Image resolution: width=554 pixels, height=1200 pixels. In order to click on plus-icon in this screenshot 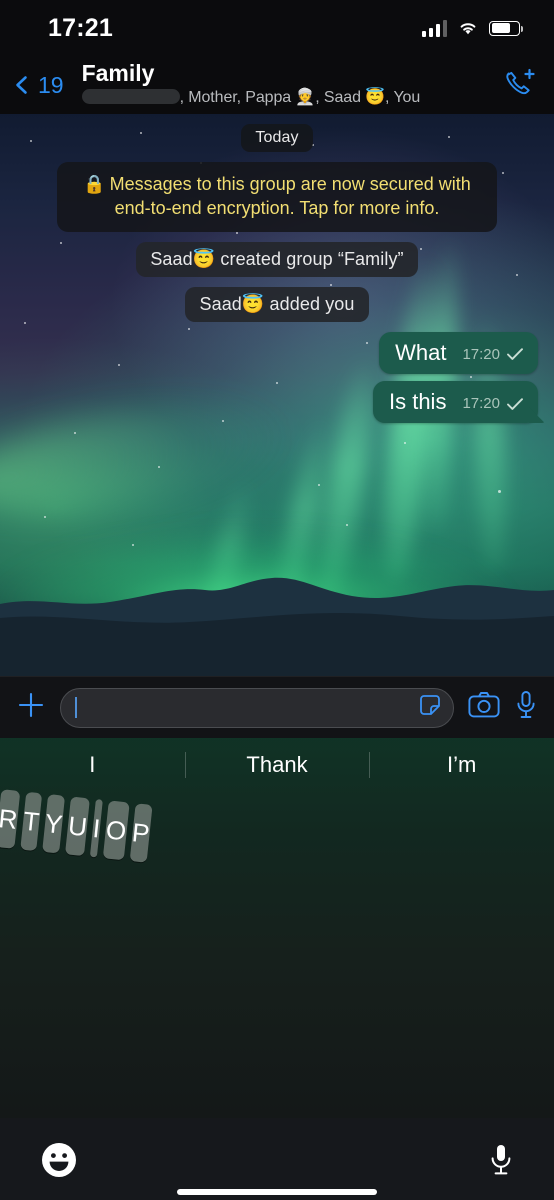, I will do `click(31, 705)`.